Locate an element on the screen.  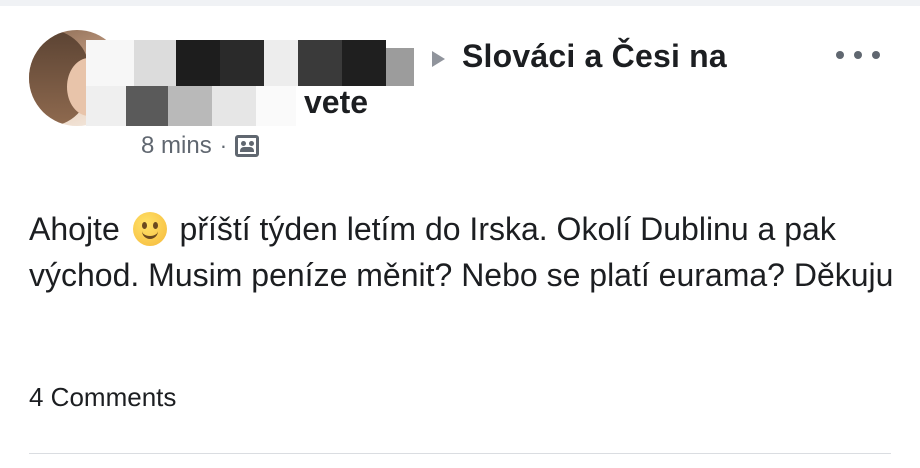
arrow-right-icon is located at coordinates (438, 58).